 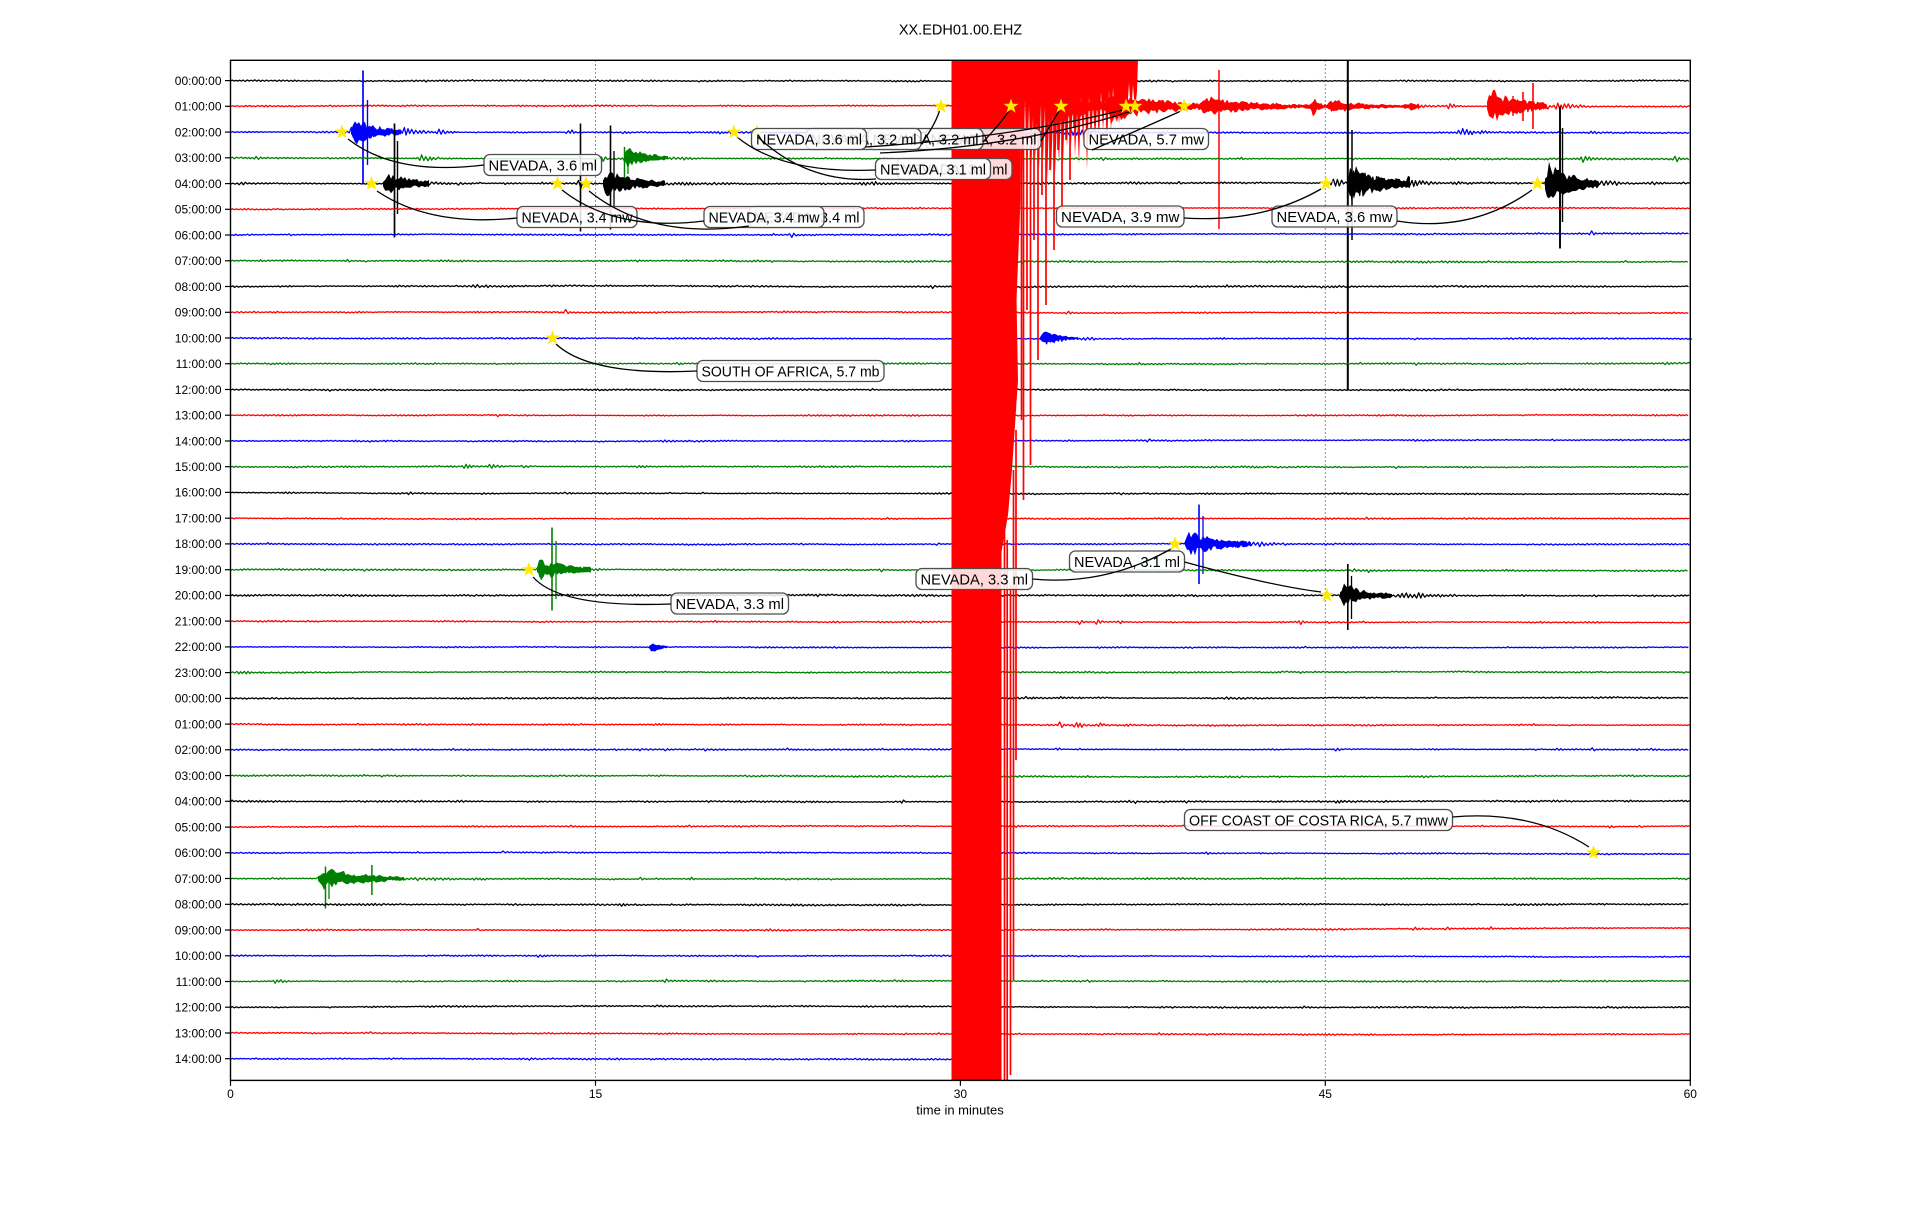 I want to click on svg-text: 45, so click(x=1326, y=1094).